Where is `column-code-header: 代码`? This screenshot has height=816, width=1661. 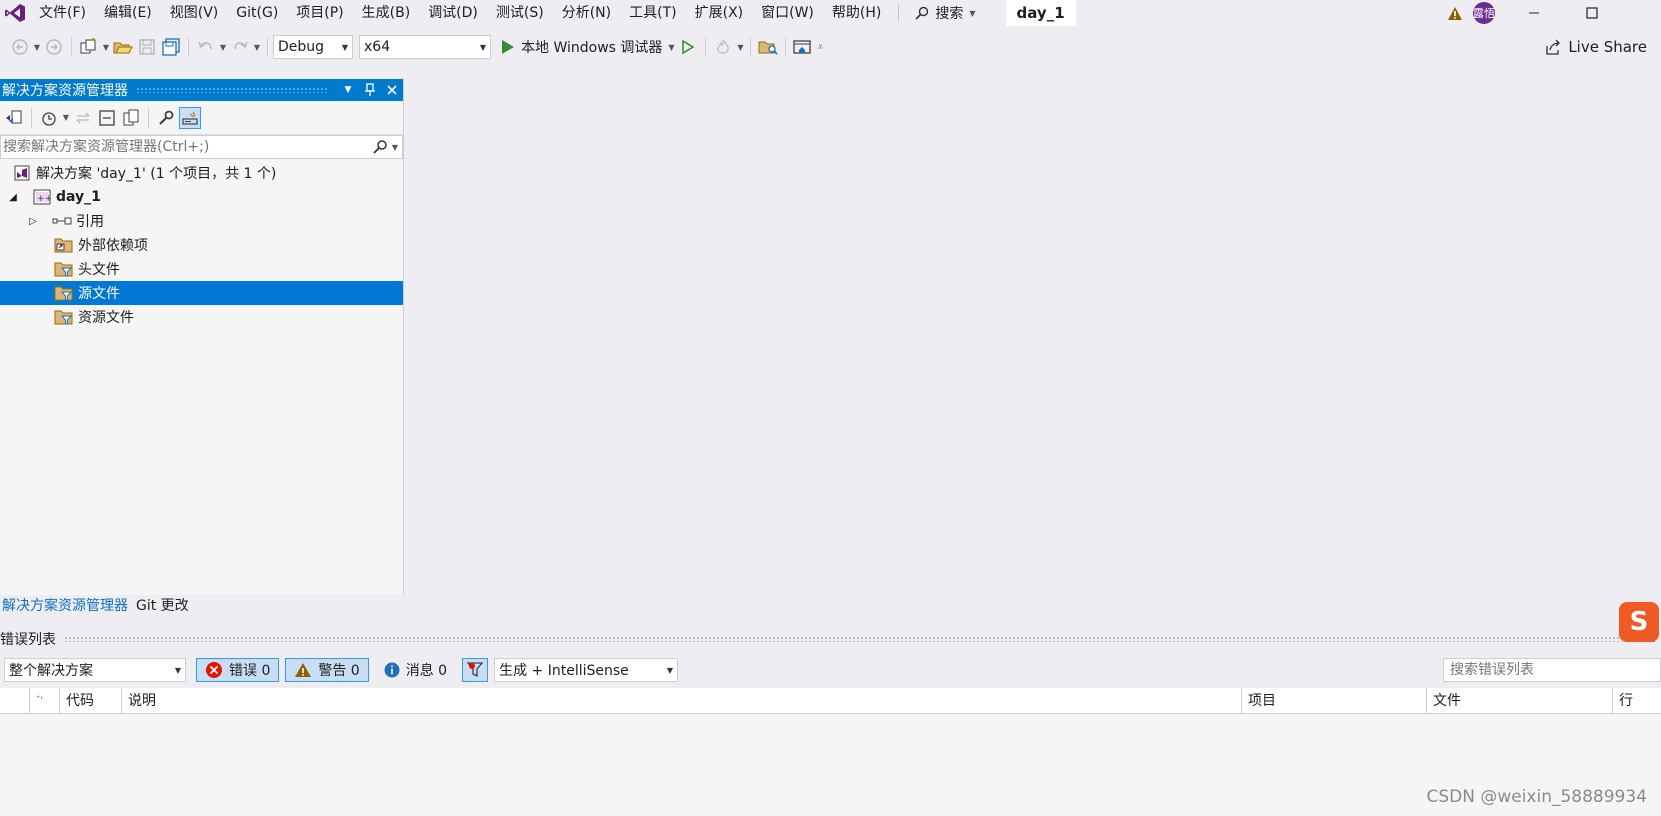 column-code-header: 代码 is located at coordinates (91, 700).